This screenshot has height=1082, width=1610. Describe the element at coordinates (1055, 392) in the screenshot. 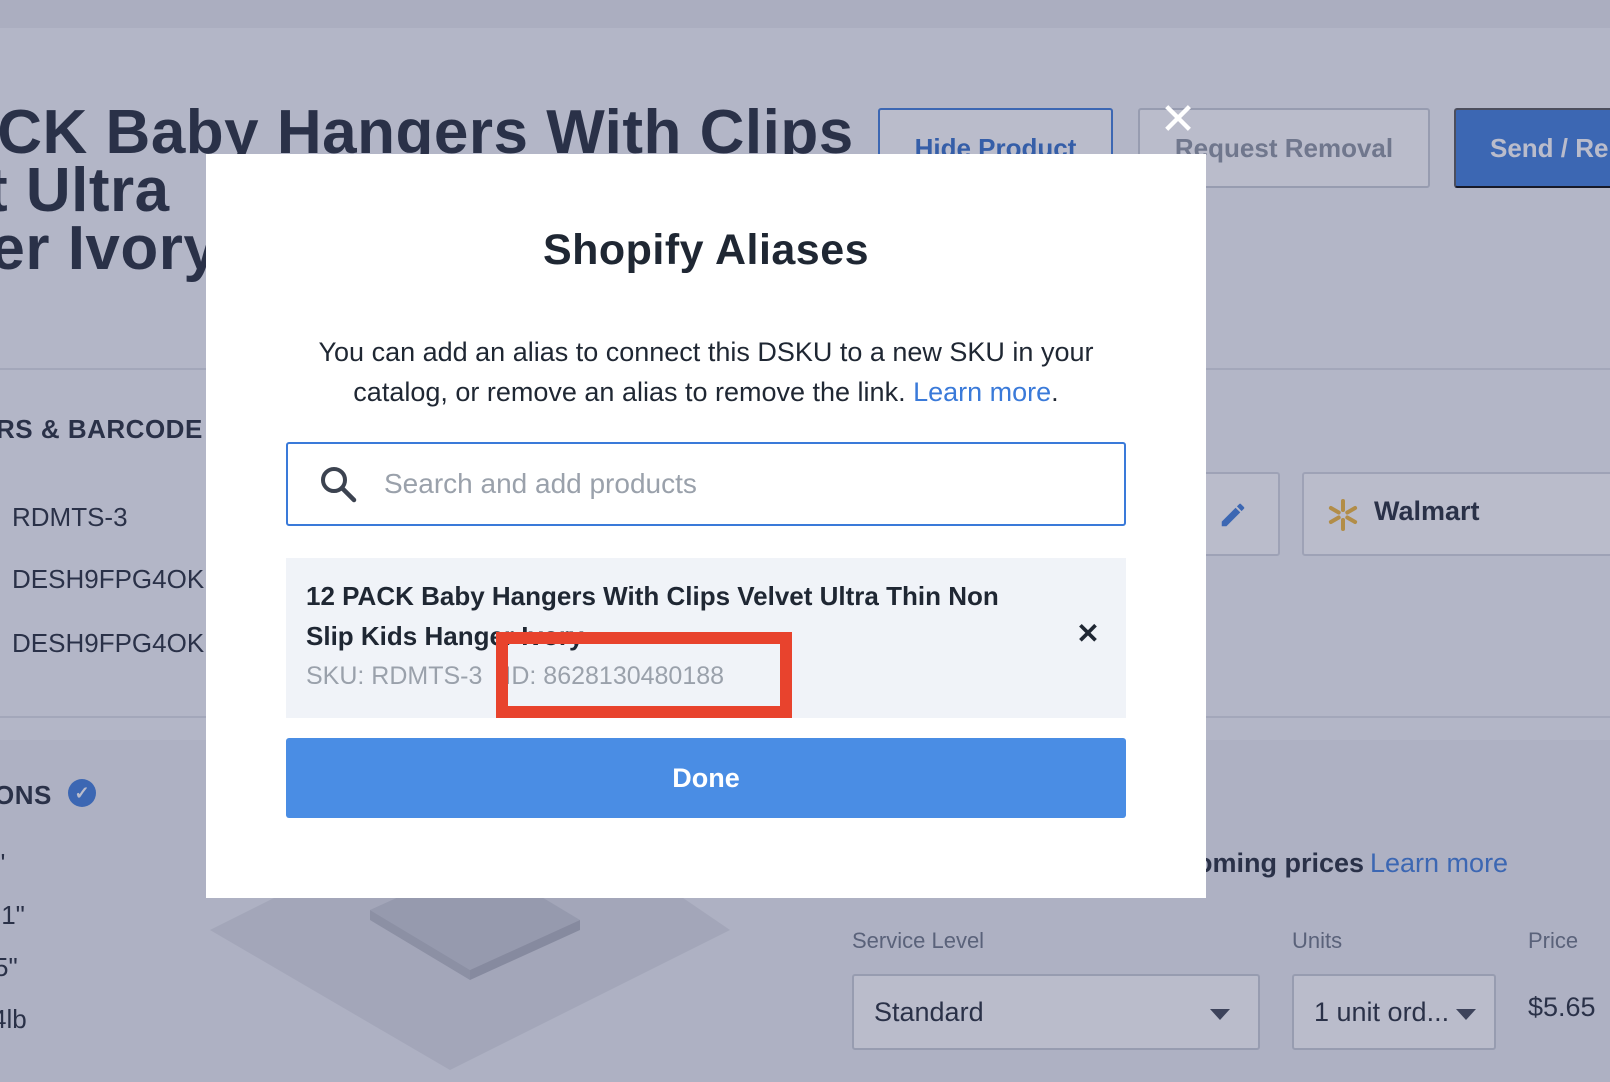

I see `description-period: .` at that location.